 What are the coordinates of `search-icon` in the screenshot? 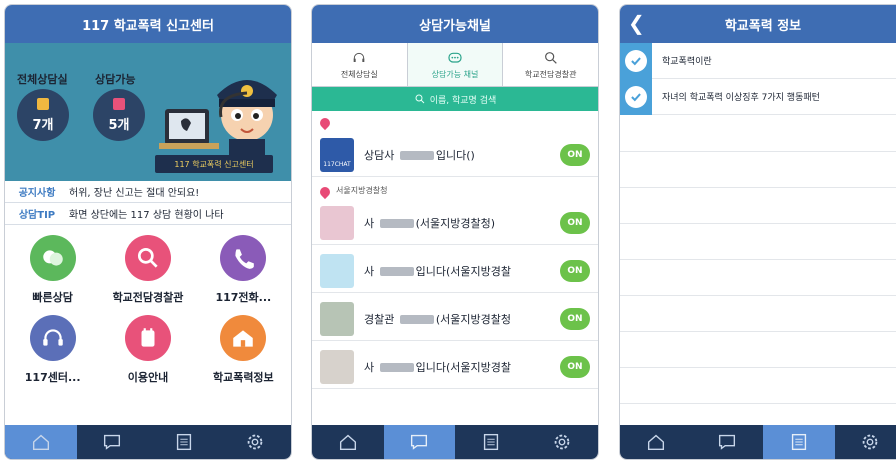 It's located at (420, 99).